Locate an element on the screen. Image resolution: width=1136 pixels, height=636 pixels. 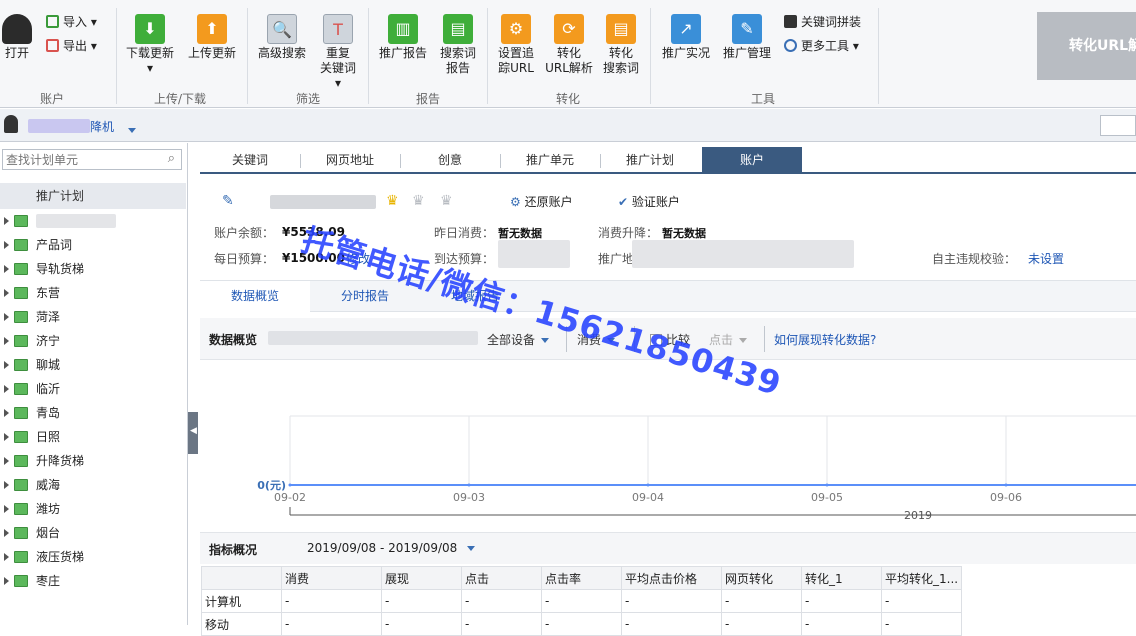
duplicate-keywords-button: T 重复 关键词 ▾ is located at coordinates (338, 52).